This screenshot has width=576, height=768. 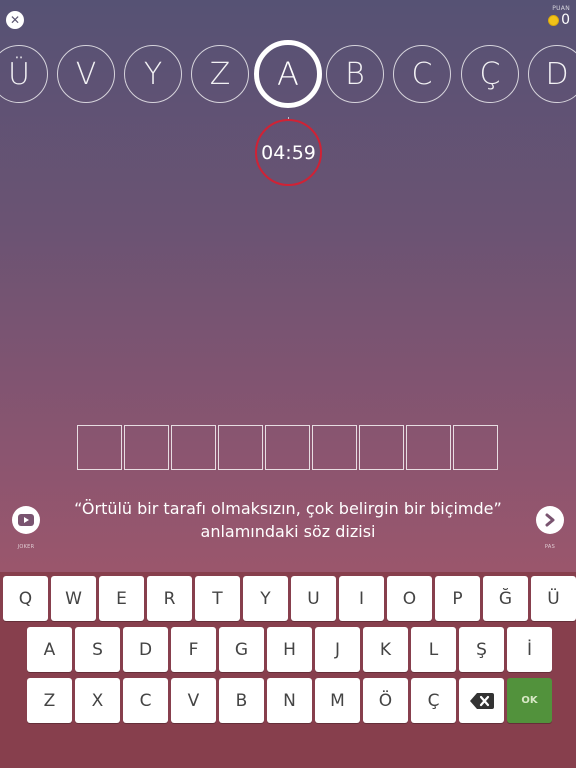 I want to click on letter-circle: C, so click(x=422, y=74).